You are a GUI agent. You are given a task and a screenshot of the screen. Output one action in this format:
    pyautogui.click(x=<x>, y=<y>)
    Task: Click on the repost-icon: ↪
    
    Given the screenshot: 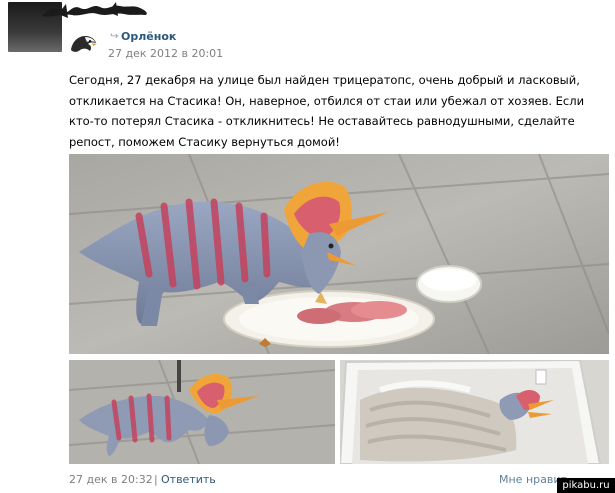 What is the action you would take?
    pyautogui.click(x=114, y=36)
    